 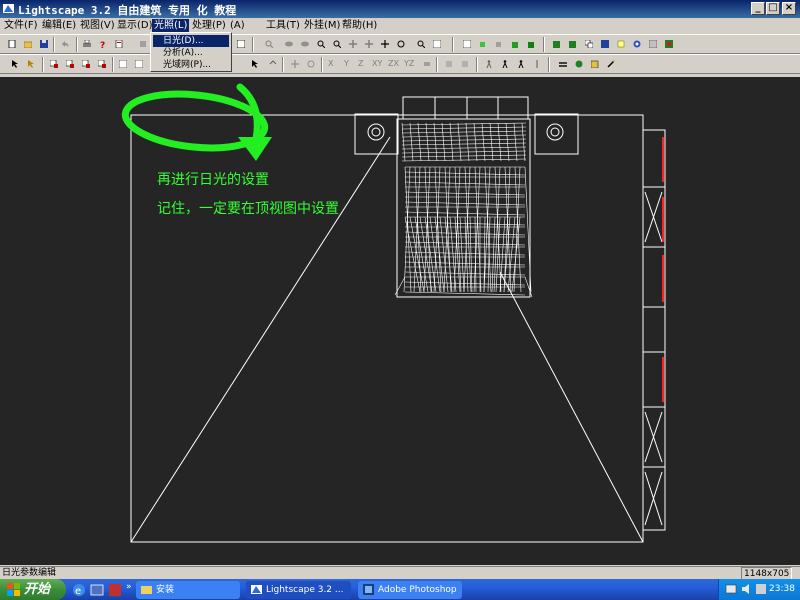 What do you see at coordinates (289, 44) in the screenshot?
I see `orbit-button` at bounding box center [289, 44].